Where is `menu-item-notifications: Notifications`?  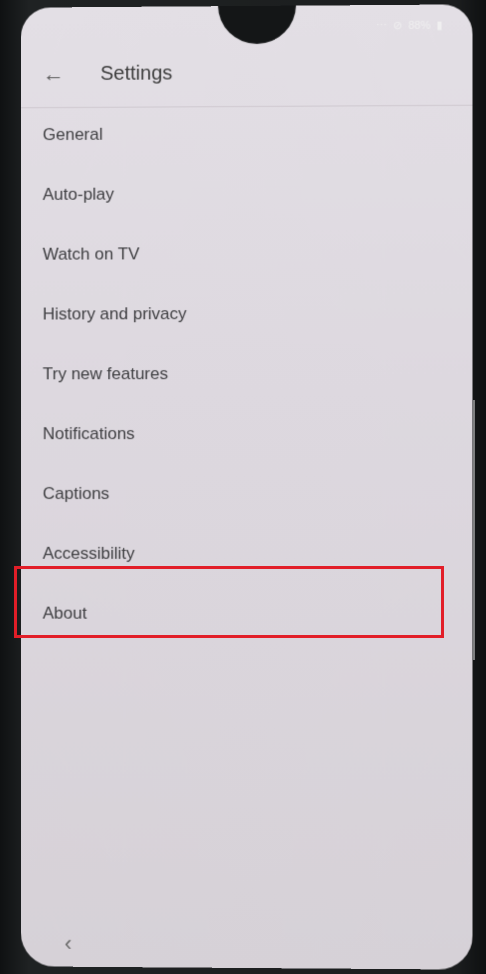
menu-item-notifications: Notifications is located at coordinates (247, 434).